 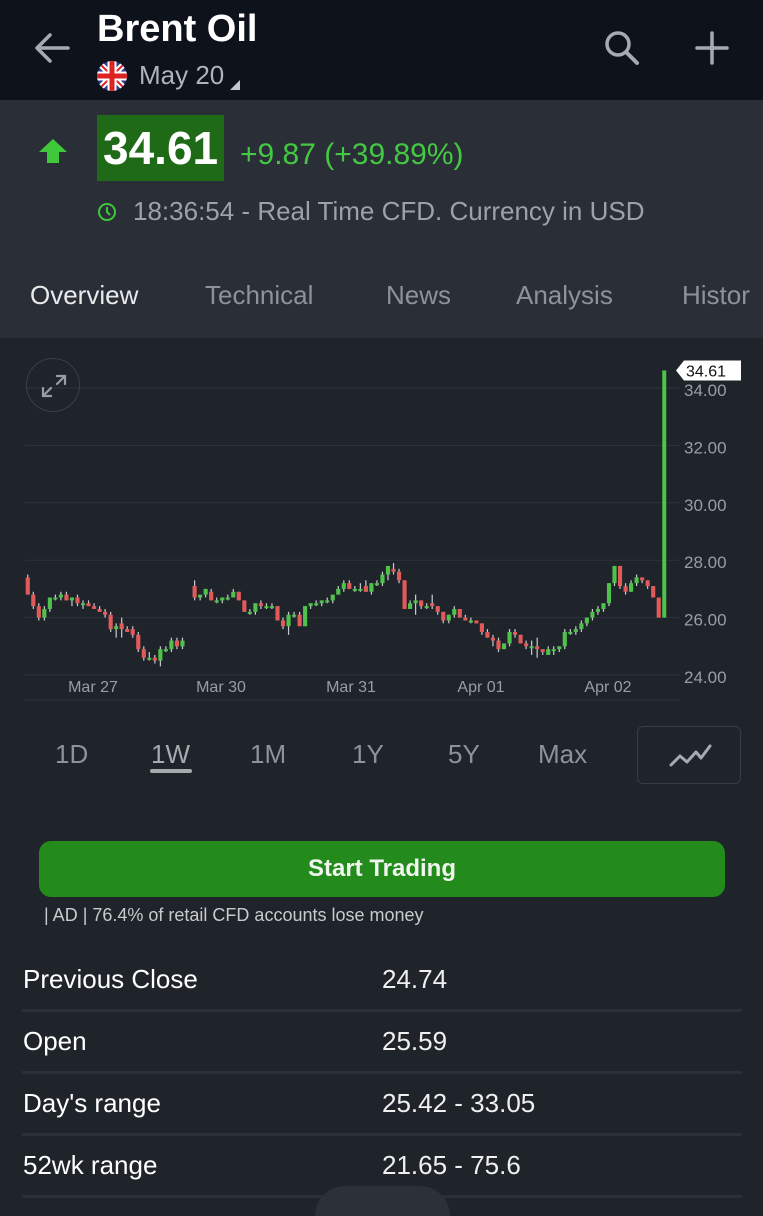 What do you see at coordinates (84, 295) in the screenshot?
I see `tab-overview: Overview` at bounding box center [84, 295].